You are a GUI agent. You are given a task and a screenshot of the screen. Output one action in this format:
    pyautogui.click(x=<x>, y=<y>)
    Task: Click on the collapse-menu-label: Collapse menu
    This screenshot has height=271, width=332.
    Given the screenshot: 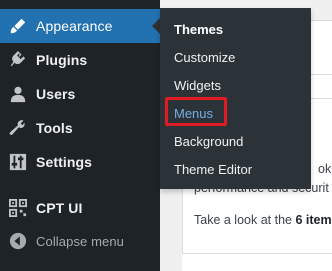 What is the action you would take?
    pyautogui.click(x=80, y=241)
    